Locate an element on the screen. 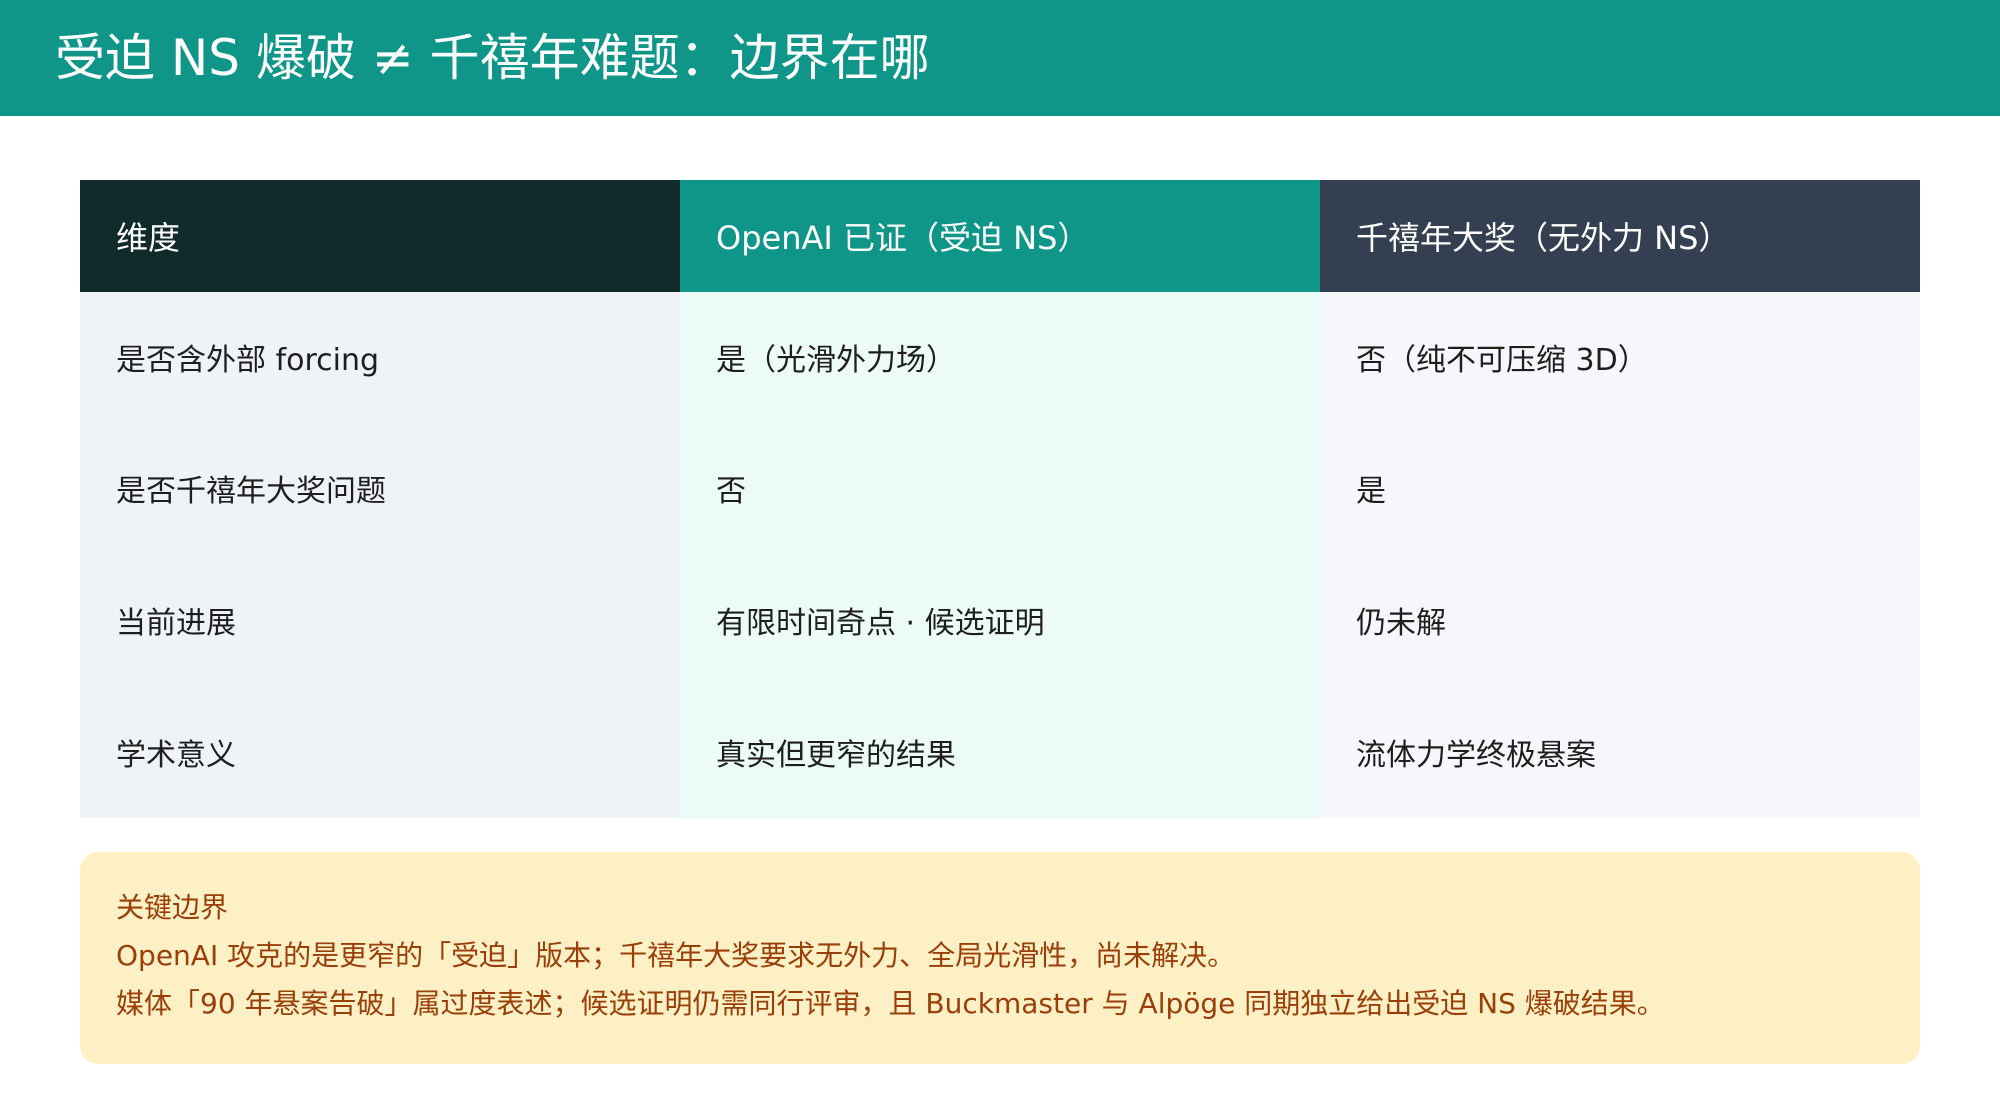 Image resolution: width=2000 pixels, height=1120 pixels. title-bar: 受迫 NS 爆破 ≠ 千禧年难题：边界在哪 is located at coordinates (1000, 58).